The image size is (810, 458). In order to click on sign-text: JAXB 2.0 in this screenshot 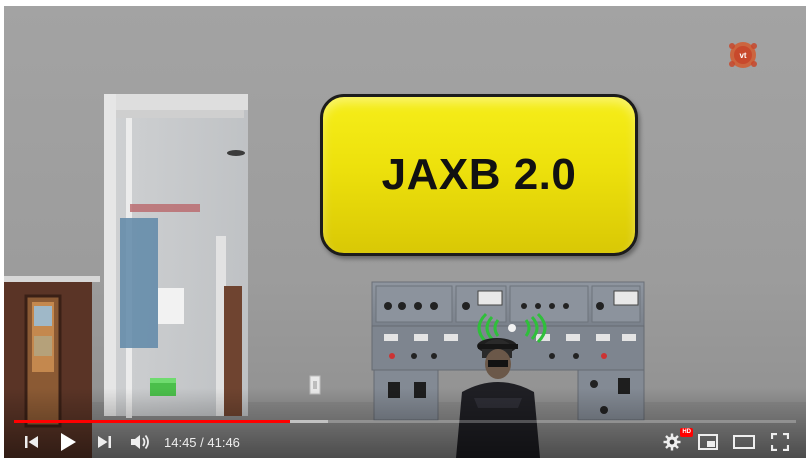, I will do `click(479, 174)`.